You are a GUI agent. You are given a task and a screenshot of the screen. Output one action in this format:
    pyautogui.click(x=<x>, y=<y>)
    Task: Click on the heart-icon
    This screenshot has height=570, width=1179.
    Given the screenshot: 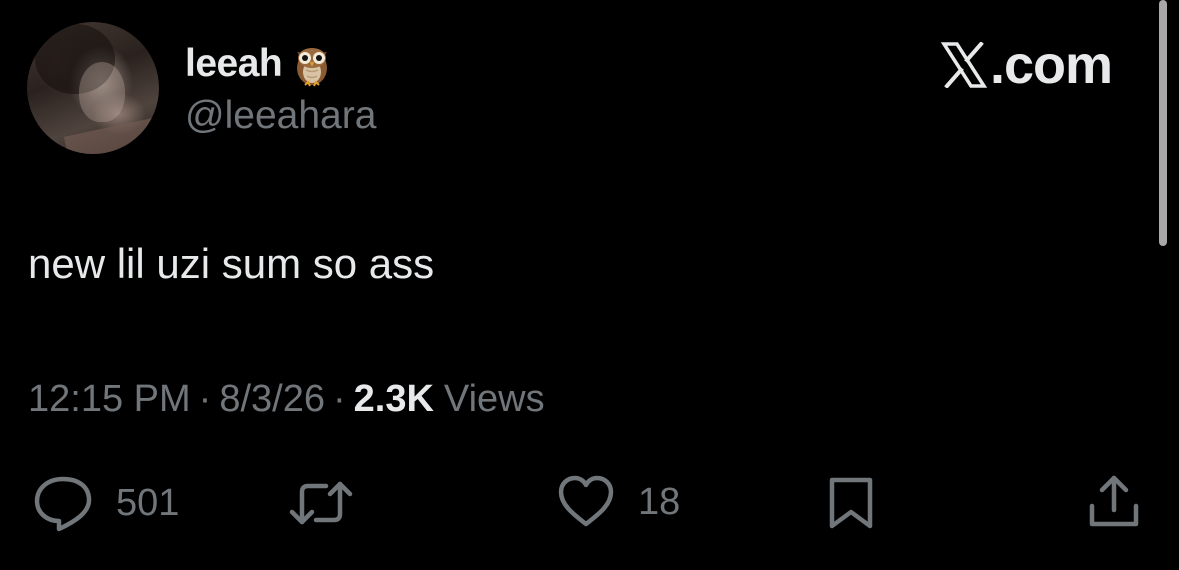 What is the action you would take?
    pyautogui.click(x=586, y=501)
    